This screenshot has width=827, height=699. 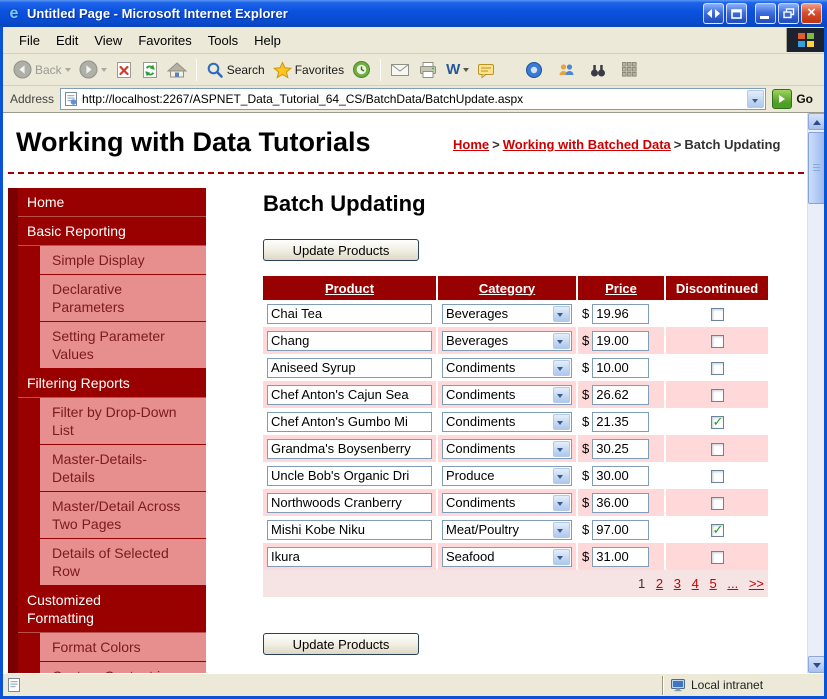 I want to click on restore-button, so click(x=788, y=13).